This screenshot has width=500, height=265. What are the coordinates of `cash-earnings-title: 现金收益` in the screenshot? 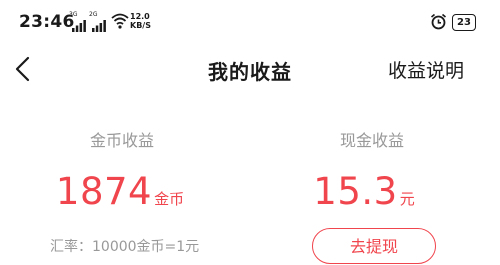 It's located at (371, 140).